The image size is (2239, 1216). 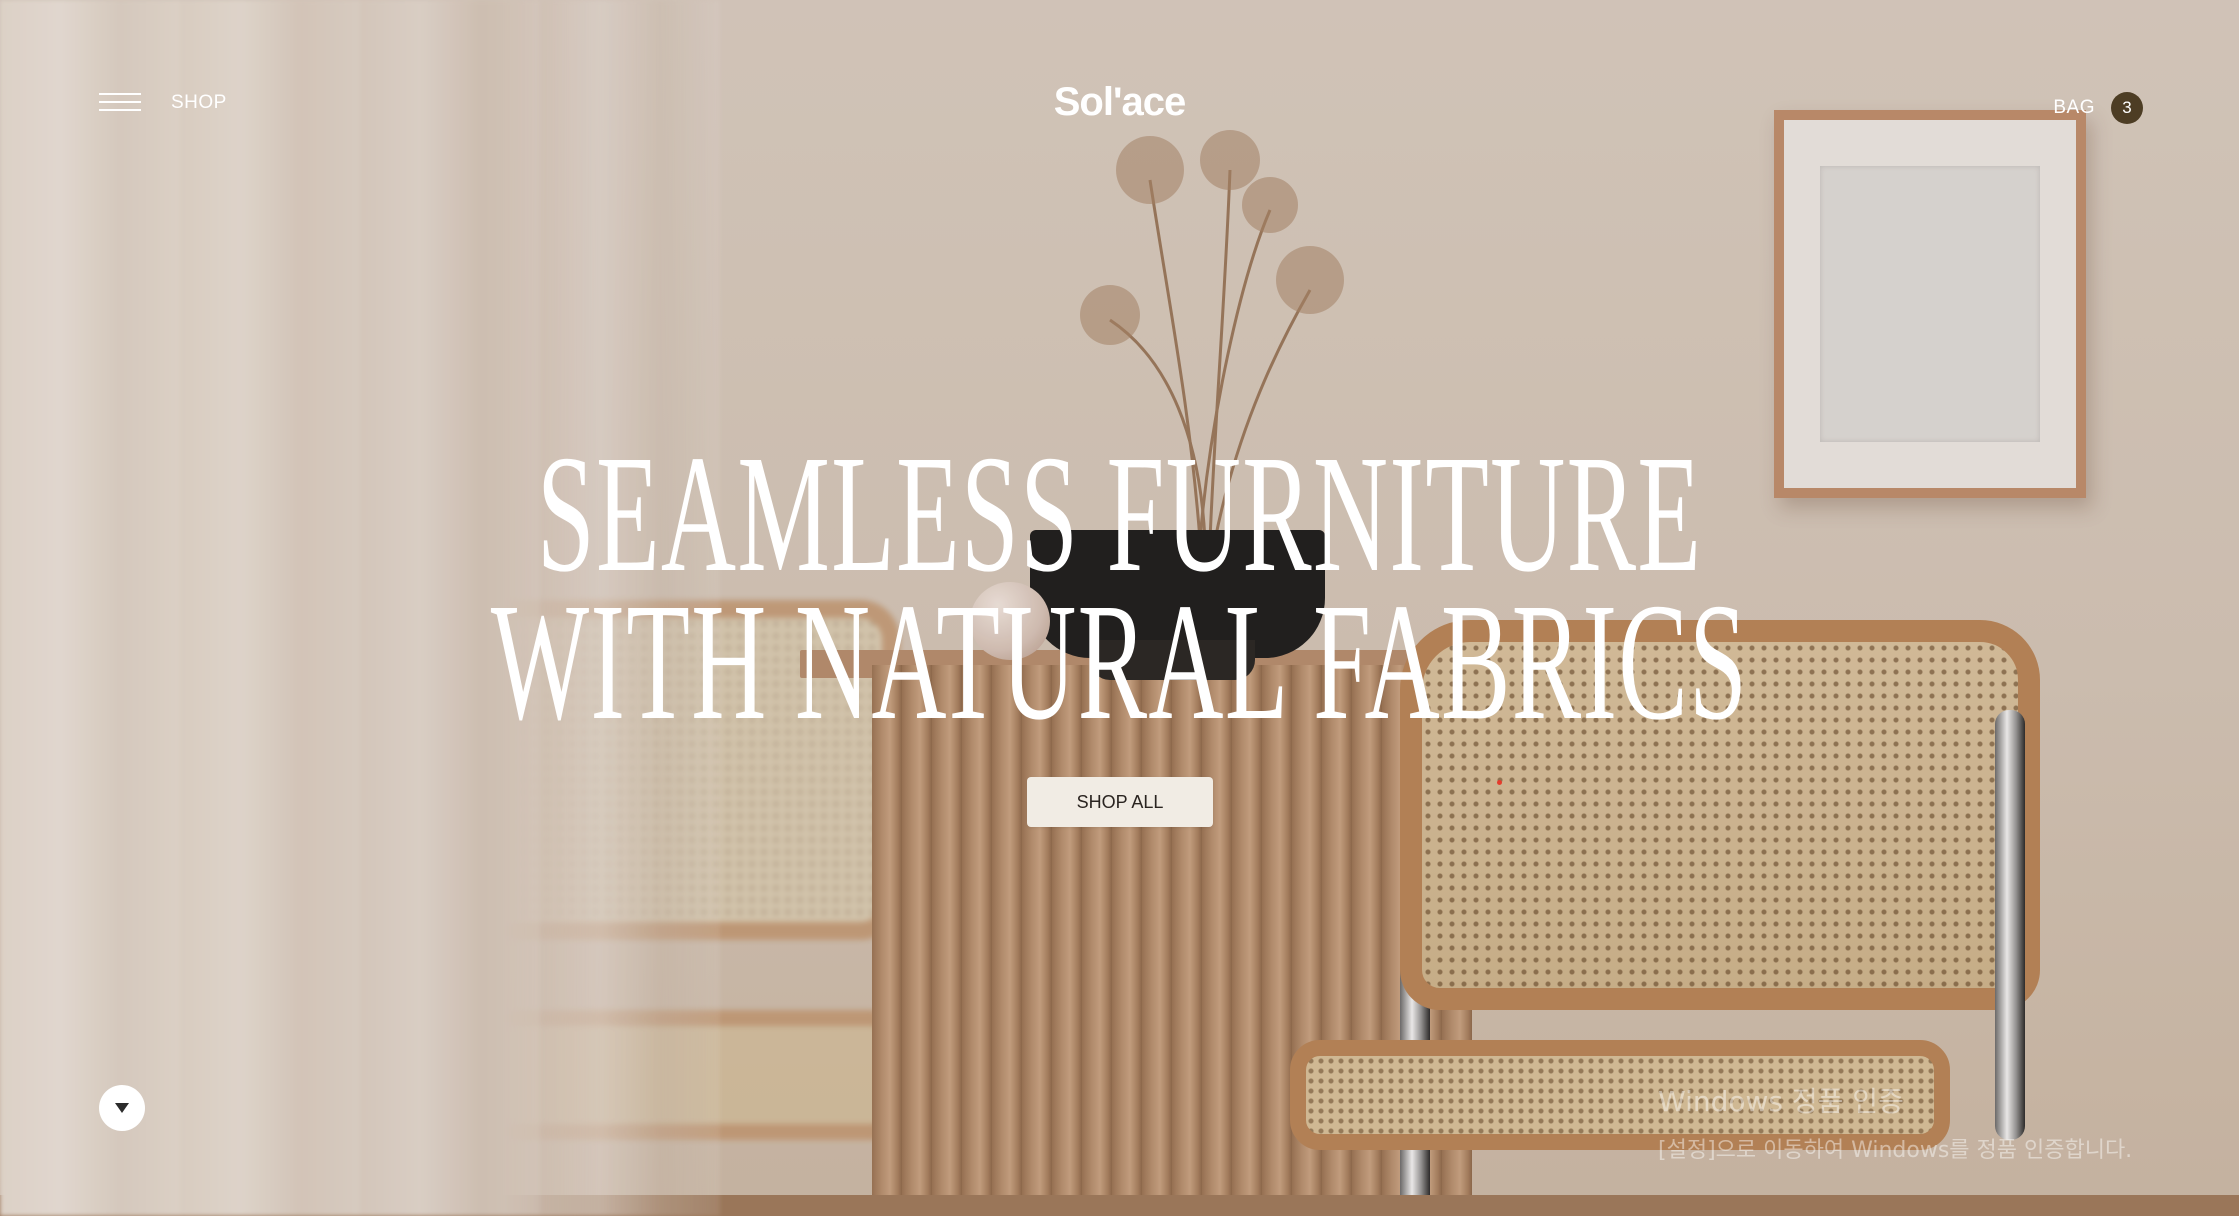 What do you see at coordinates (1120, 802) in the screenshot?
I see `shop-all-button: SHOP ALL` at bounding box center [1120, 802].